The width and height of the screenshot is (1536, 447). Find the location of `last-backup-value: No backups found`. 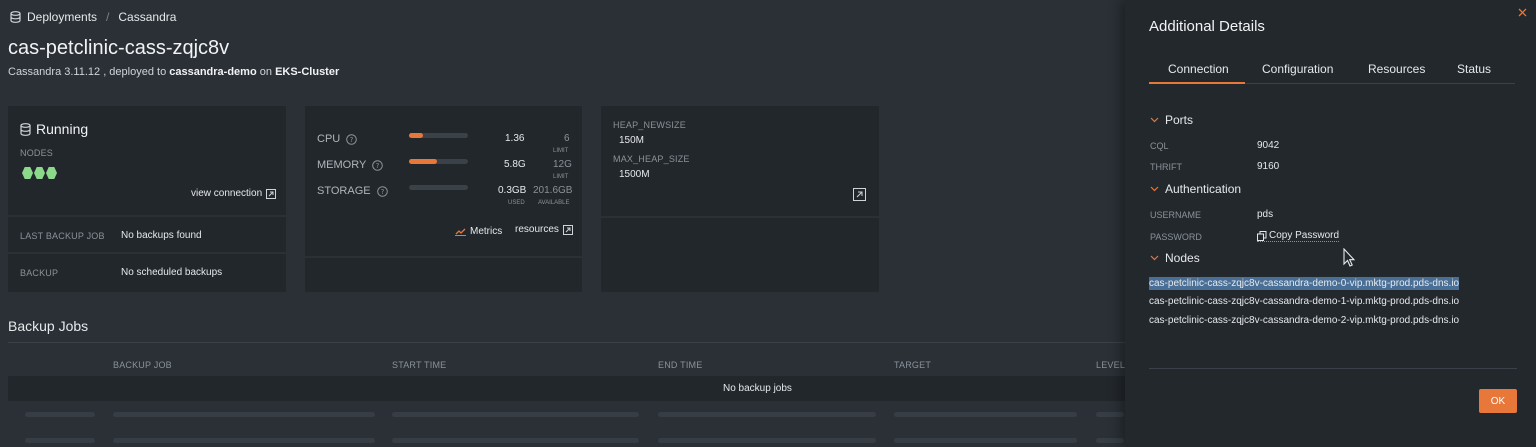

last-backup-value: No backups found is located at coordinates (161, 235).